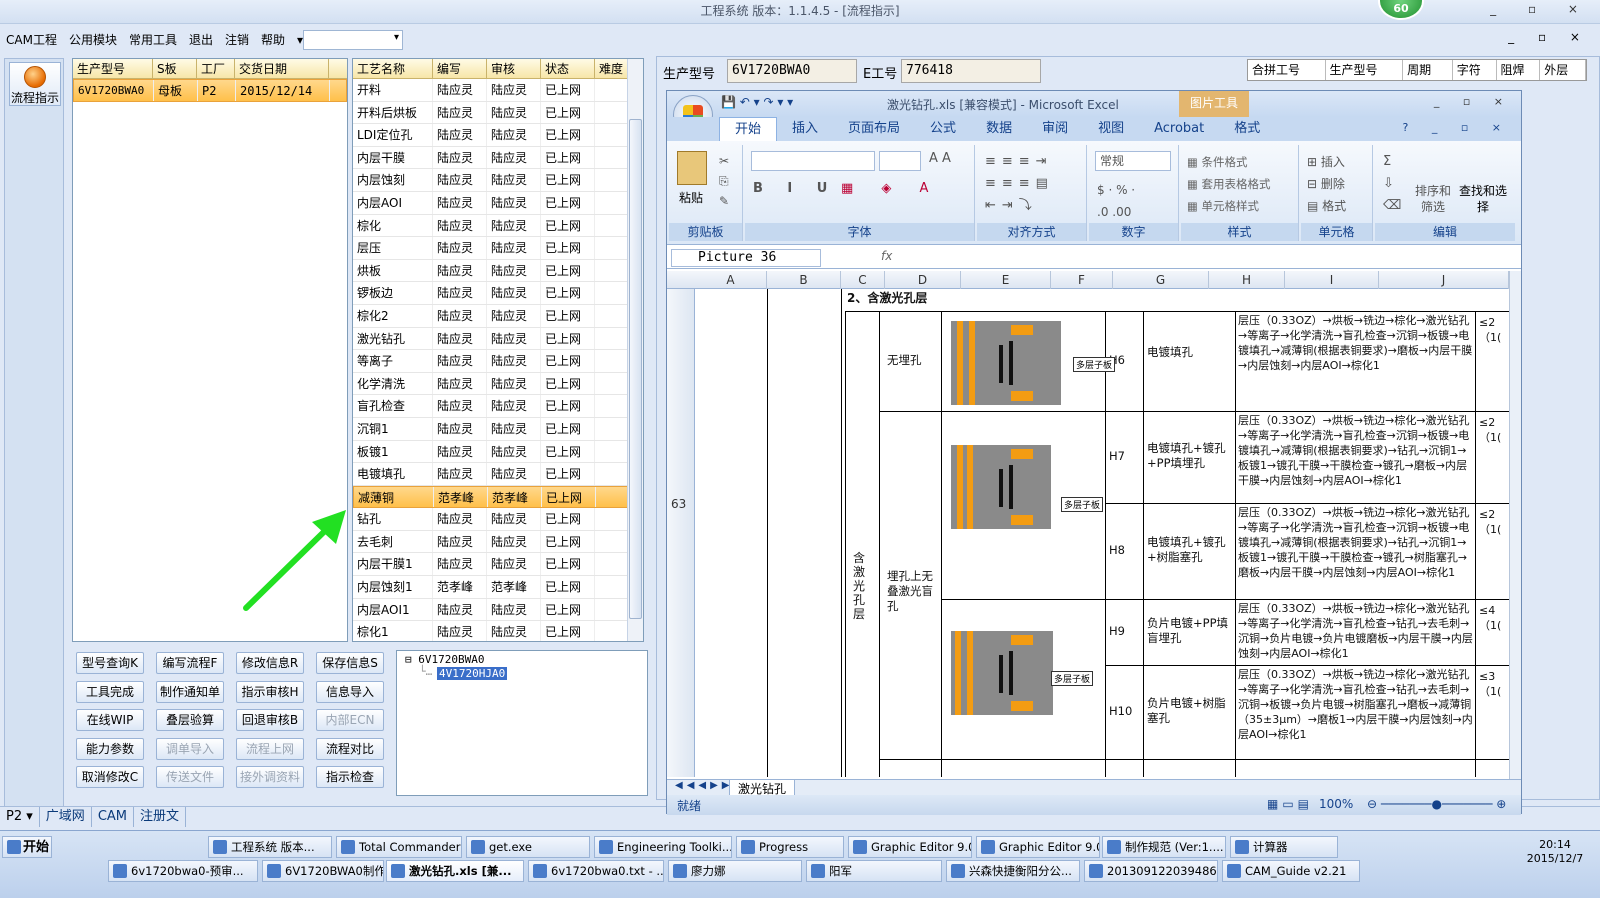  Describe the element at coordinates (568, 68) in the screenshot. I see `col-status: 状态` at that location.